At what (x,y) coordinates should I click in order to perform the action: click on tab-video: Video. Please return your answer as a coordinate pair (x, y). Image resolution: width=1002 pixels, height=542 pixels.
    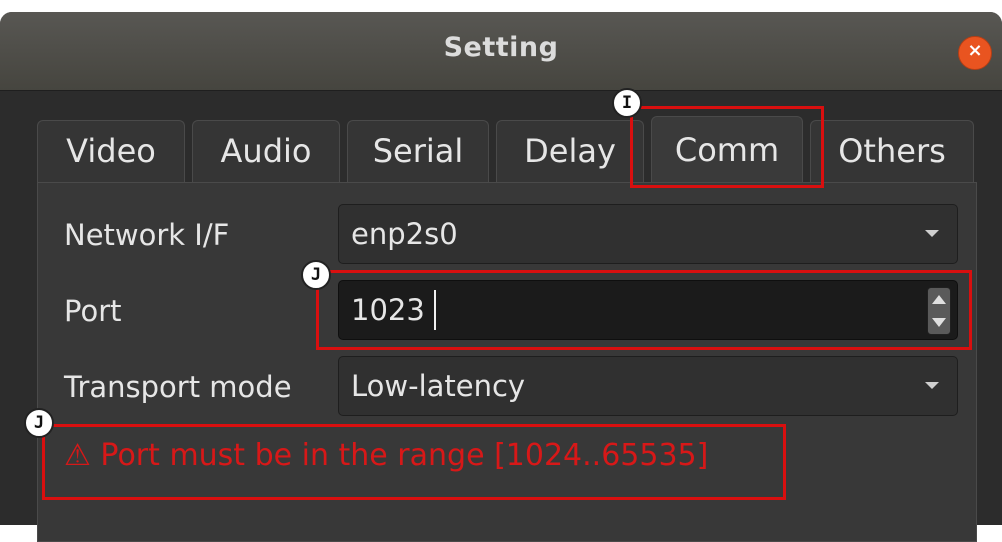
    Looking at the image, I should click on (111, 152).